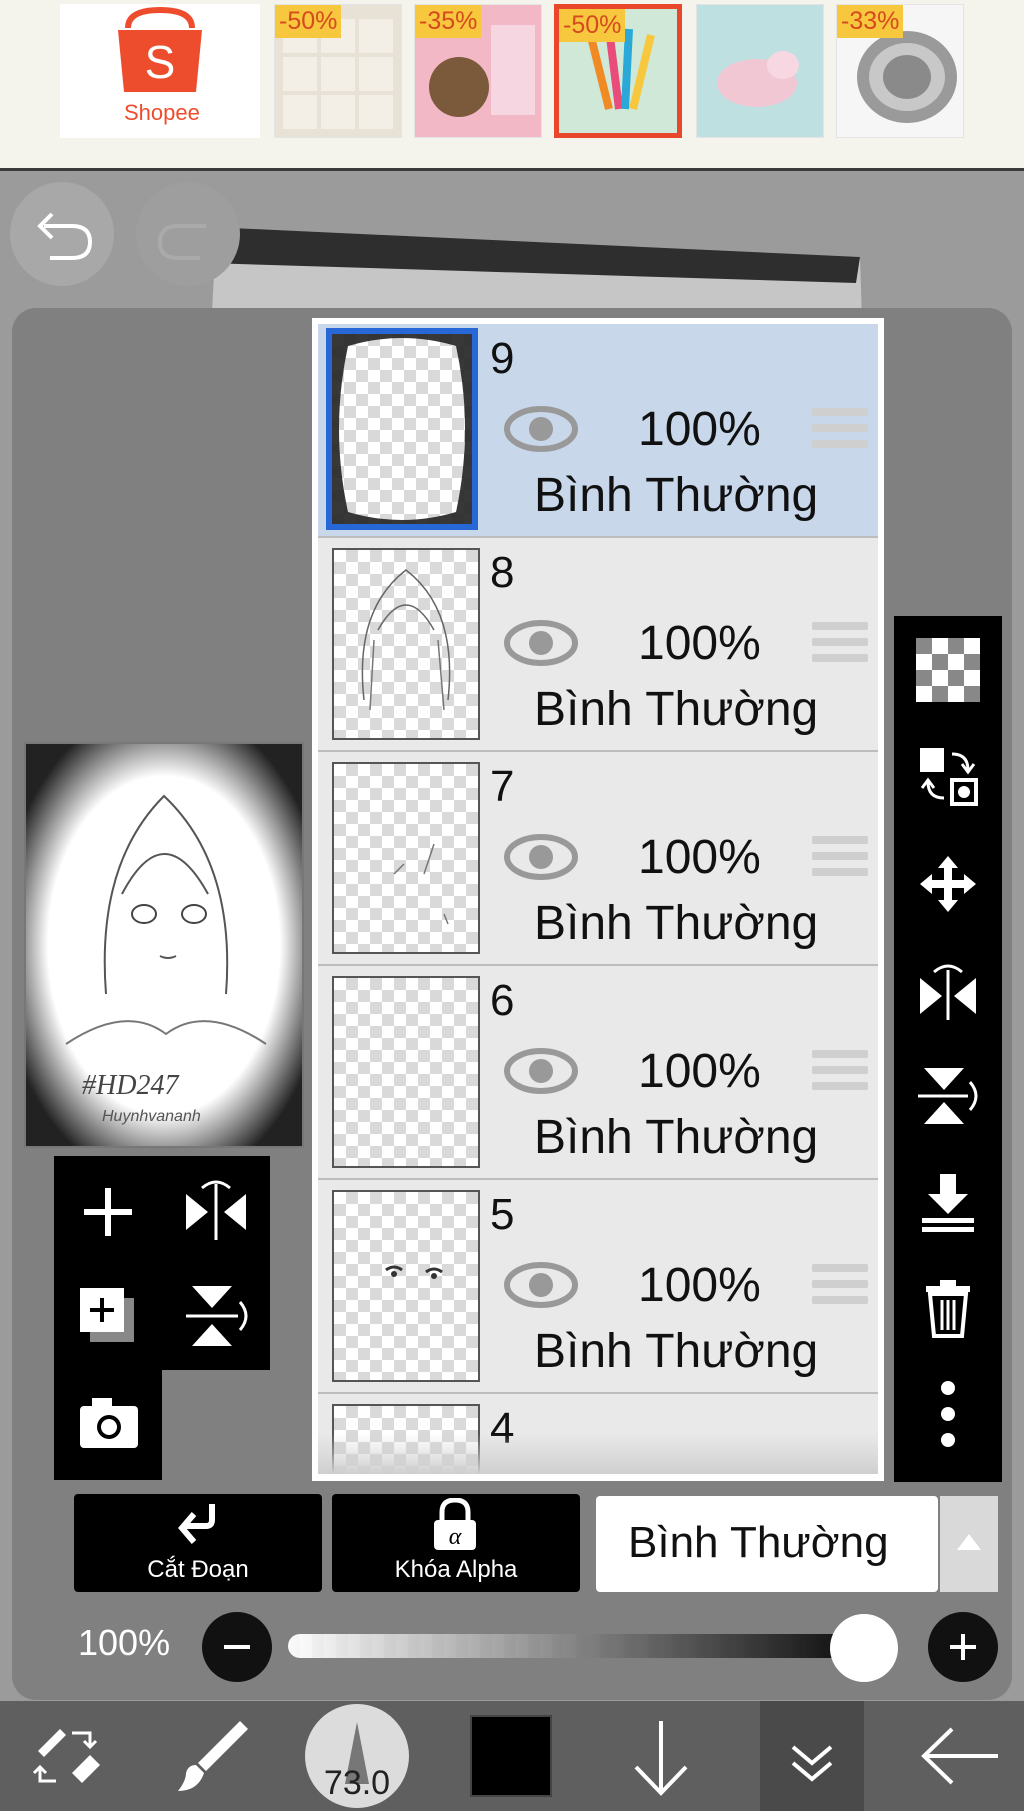 The width and height of the screenshot is (1024, 1811). What do you see at coordinates (767, 1544) in the screenshot?
I see `blend-mode-select: Bình Thường` at bounding box center [767, 1544].